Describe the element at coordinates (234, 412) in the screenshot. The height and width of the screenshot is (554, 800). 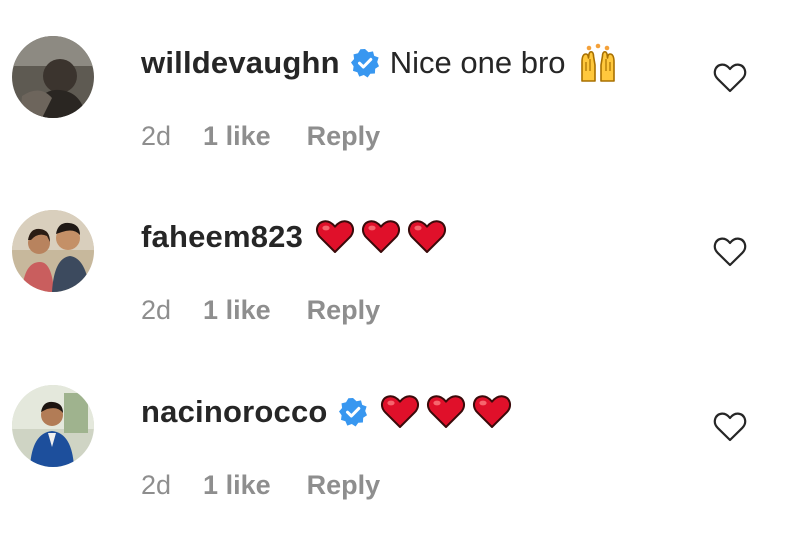
I see `comment-username: nacinorocco` at that location.